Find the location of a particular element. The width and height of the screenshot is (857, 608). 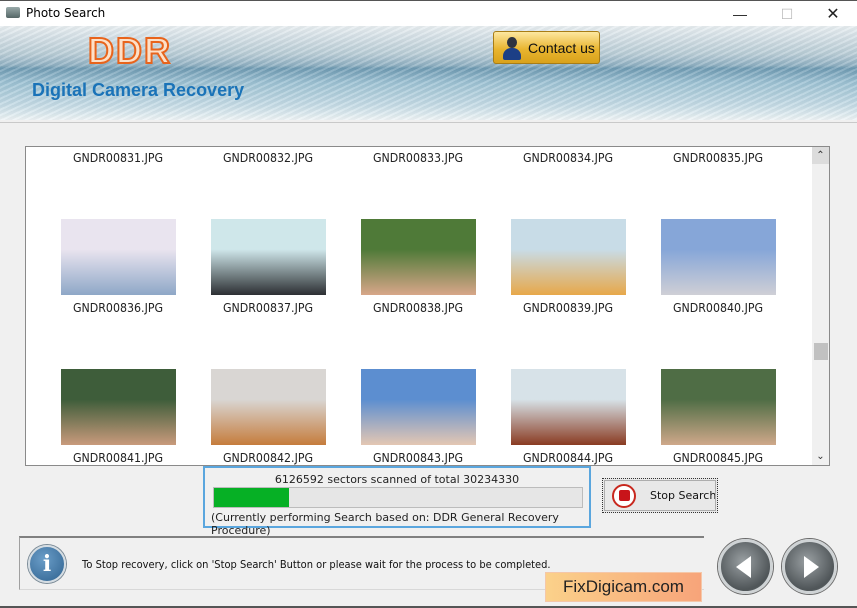

photo-item: GNDR00839.JPG is located at coordinates (568, 267).